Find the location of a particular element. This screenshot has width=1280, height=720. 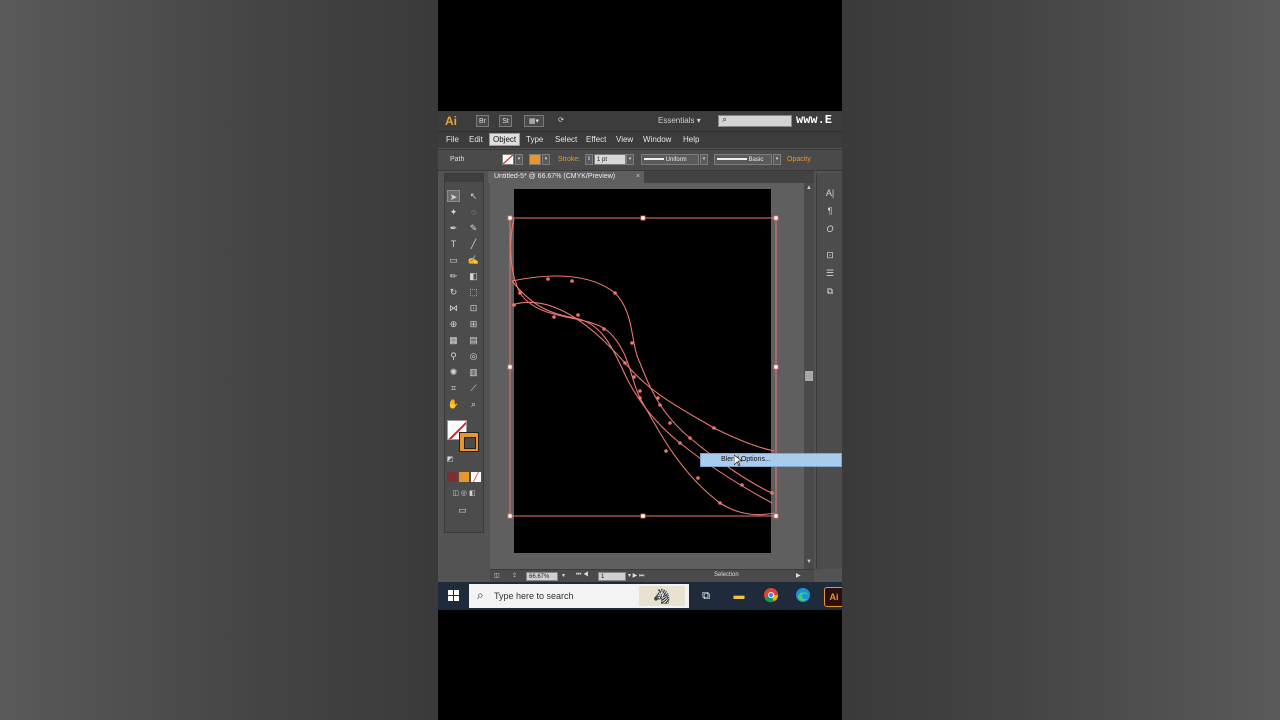

status-menu-icon: ▶ is located at coordinates (798, 575).